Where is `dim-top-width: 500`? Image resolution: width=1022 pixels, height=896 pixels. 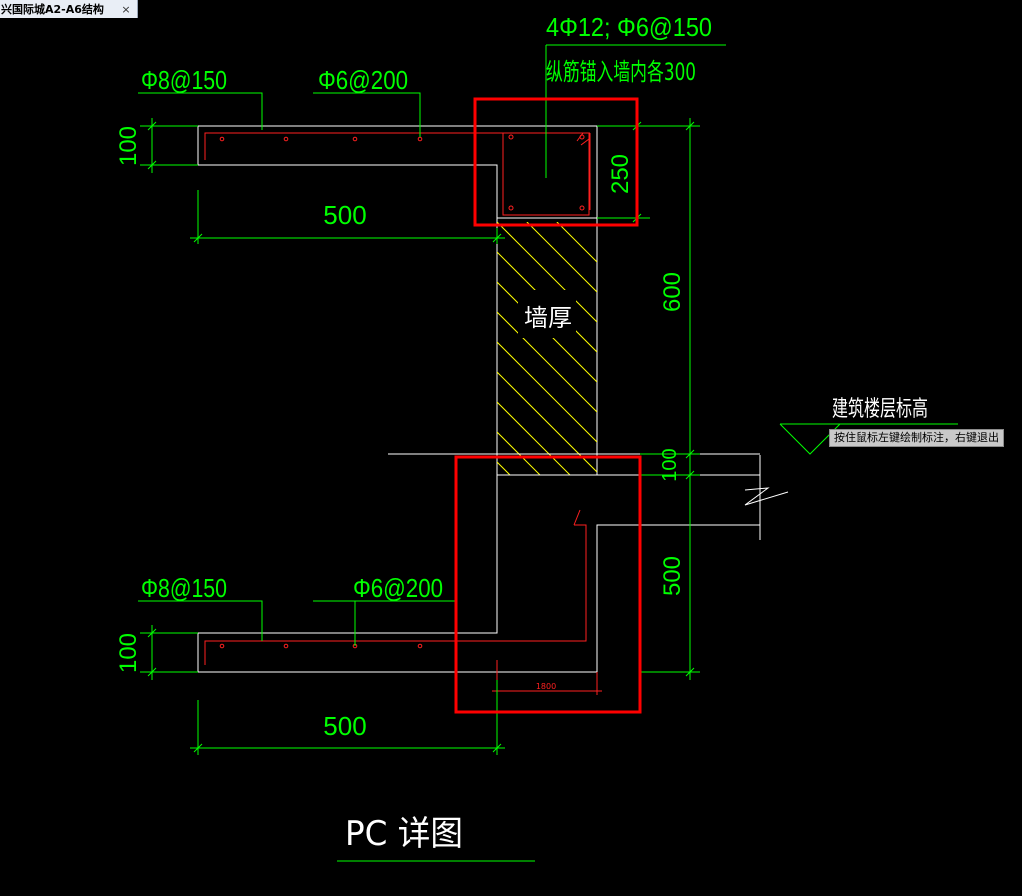
dim-top-width: 500 is located at coordinates (344, 215).